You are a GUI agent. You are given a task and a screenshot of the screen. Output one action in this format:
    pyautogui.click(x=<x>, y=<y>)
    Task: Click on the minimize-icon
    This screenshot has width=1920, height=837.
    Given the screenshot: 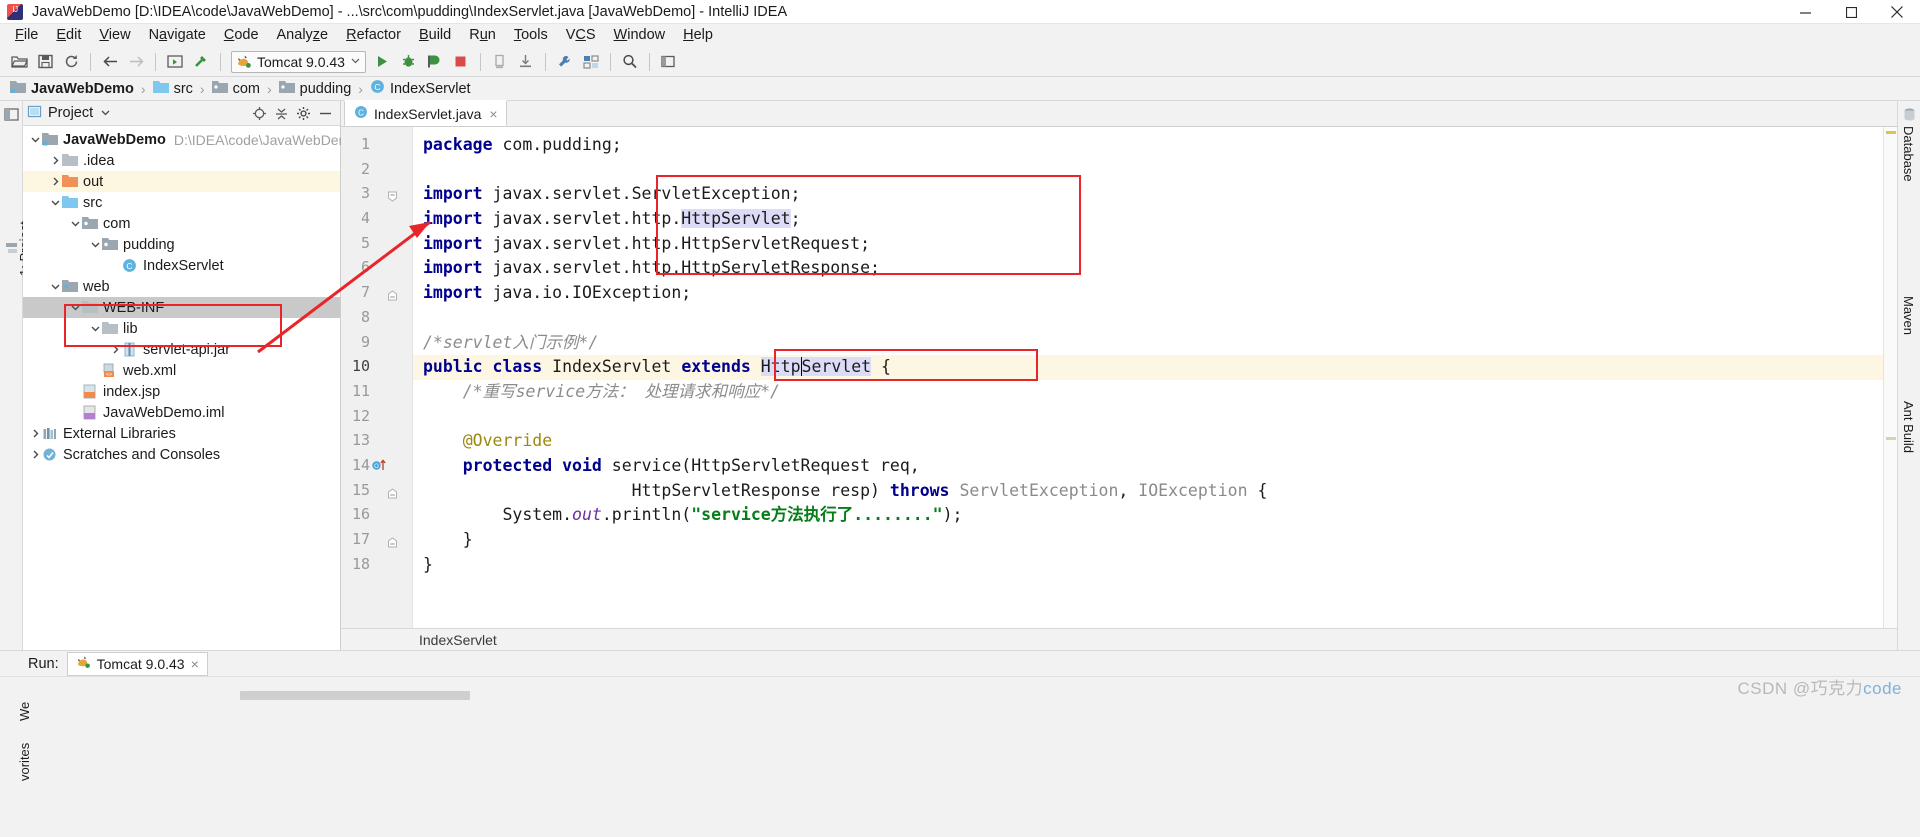 What is the action you would take?
    pyautogui.click(x=1805, y=12)
    